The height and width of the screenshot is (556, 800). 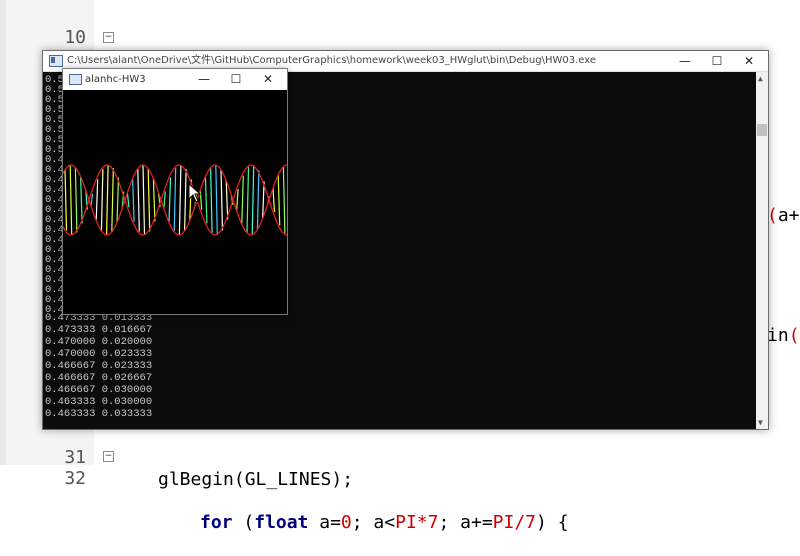 What do you see at coordinates (99, 342) in the screenshot?
I see `console-line: 0.470000 0.020000` at bounding box center [99, 342].